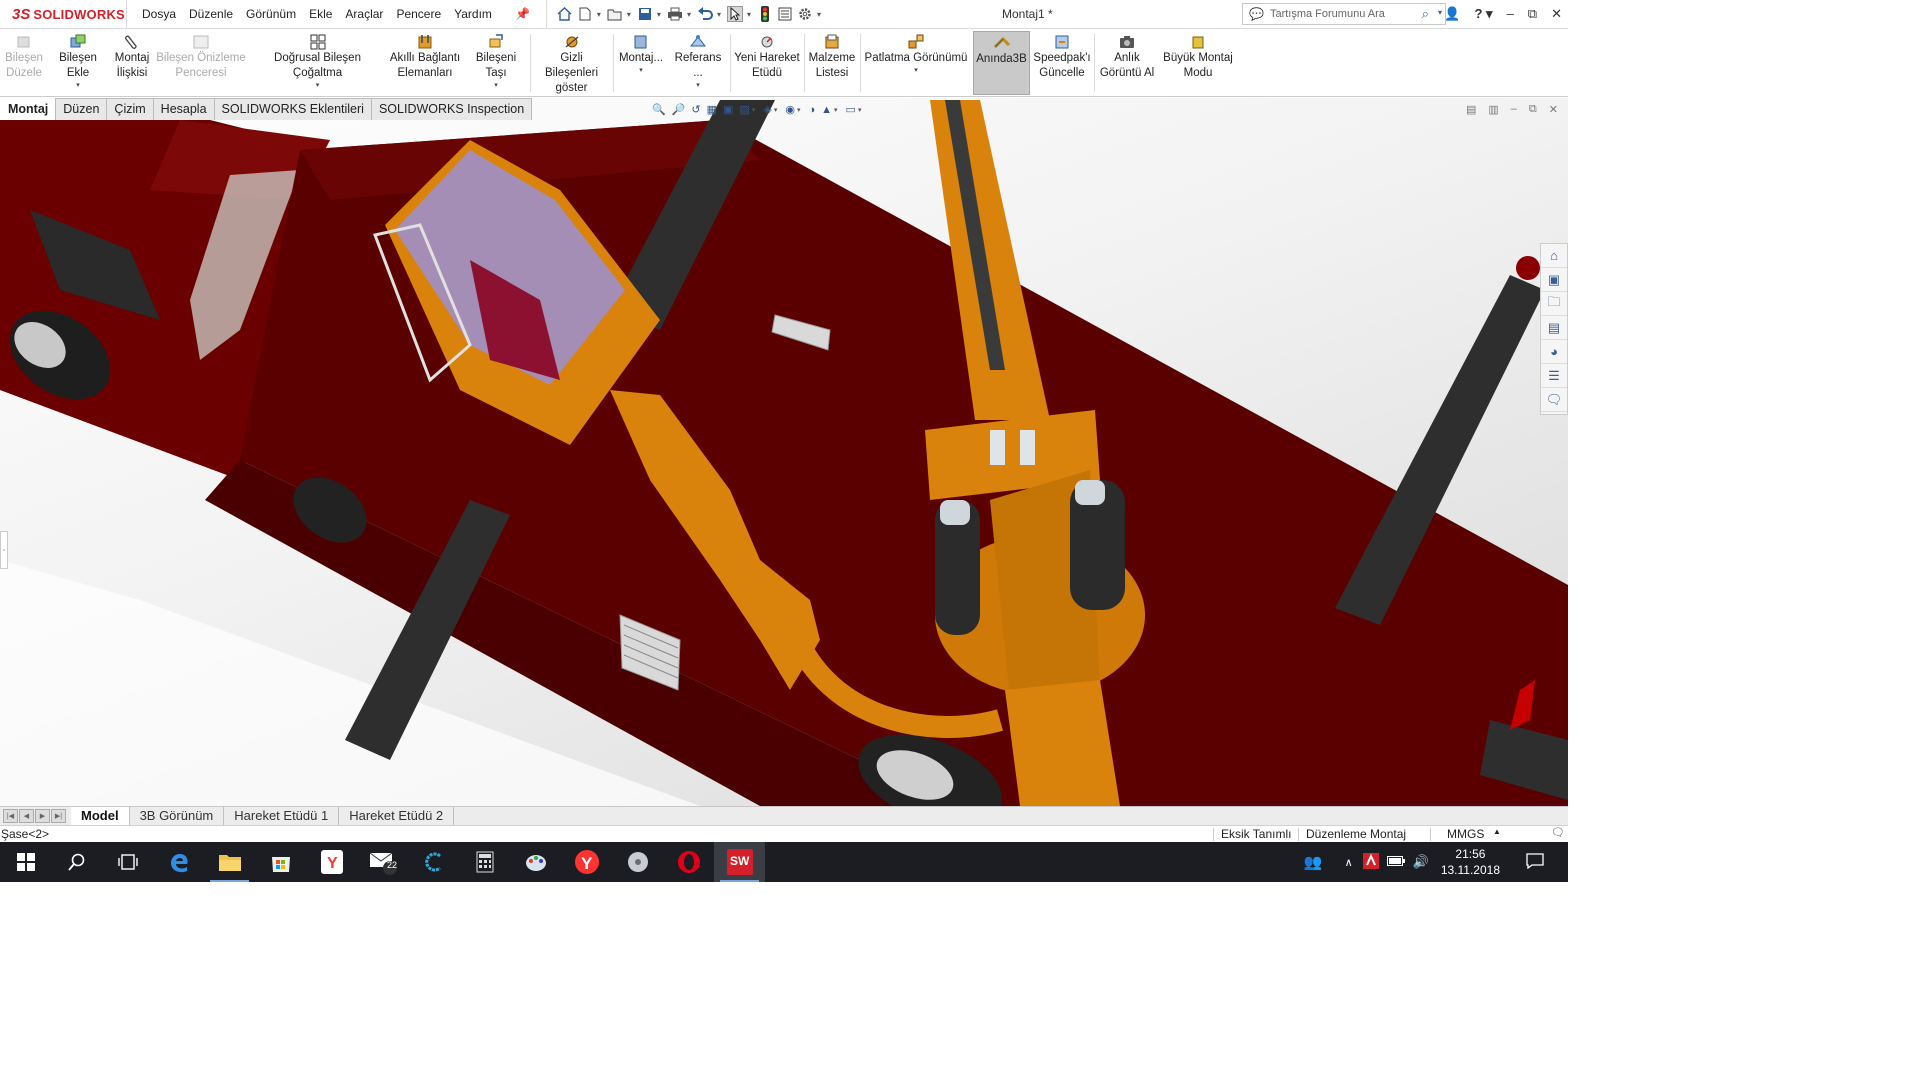 This screenshot has height=1080, width=1920. I want to click on user-account-icon: 👤, so click(1452, 14).